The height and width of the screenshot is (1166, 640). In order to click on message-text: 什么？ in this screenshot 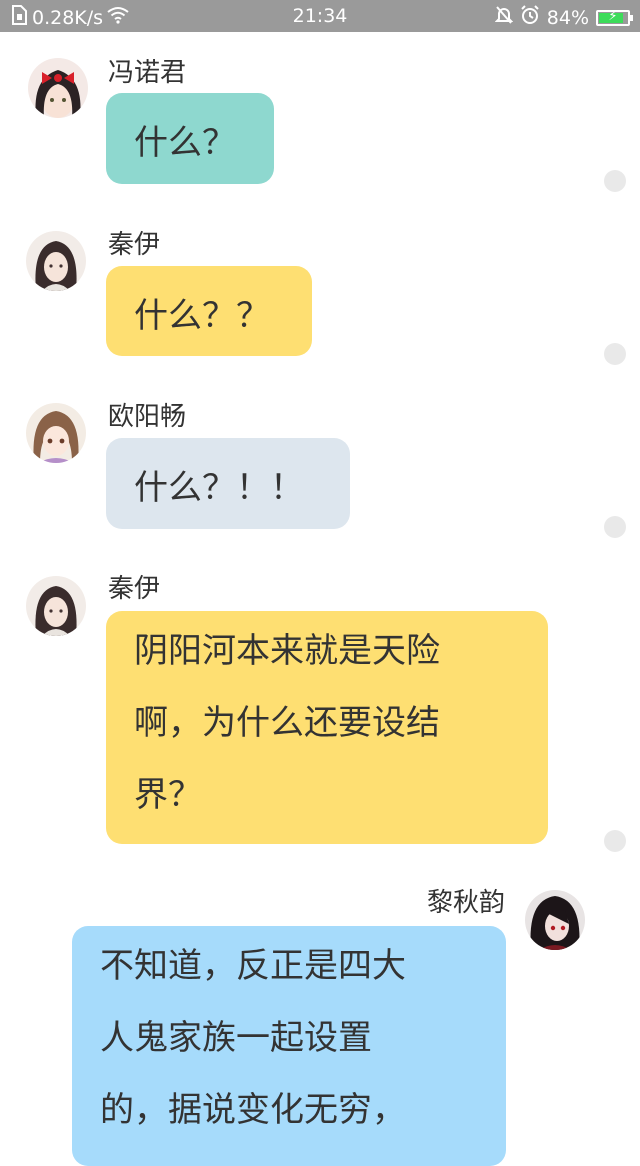, I will do `click(185, 143)`.